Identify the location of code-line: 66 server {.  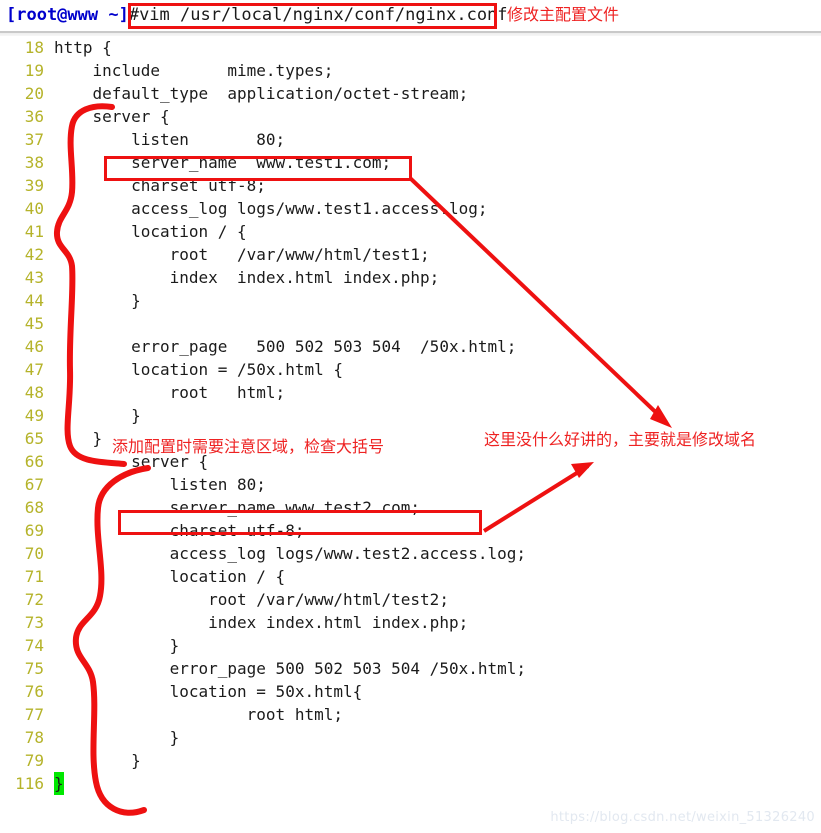
(410, 461).